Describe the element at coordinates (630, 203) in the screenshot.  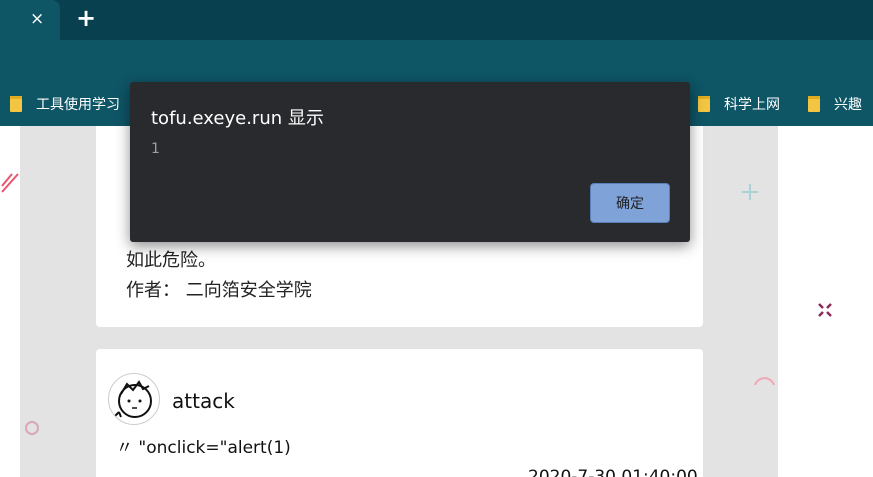
I see `ok-button: 确定` at that location.